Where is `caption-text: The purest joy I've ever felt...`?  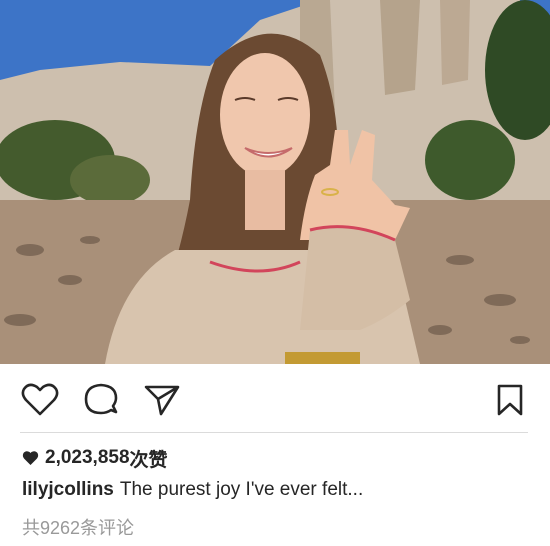 caption-text: The purest joy I've ever felt... is located at coordinates (241, 489).